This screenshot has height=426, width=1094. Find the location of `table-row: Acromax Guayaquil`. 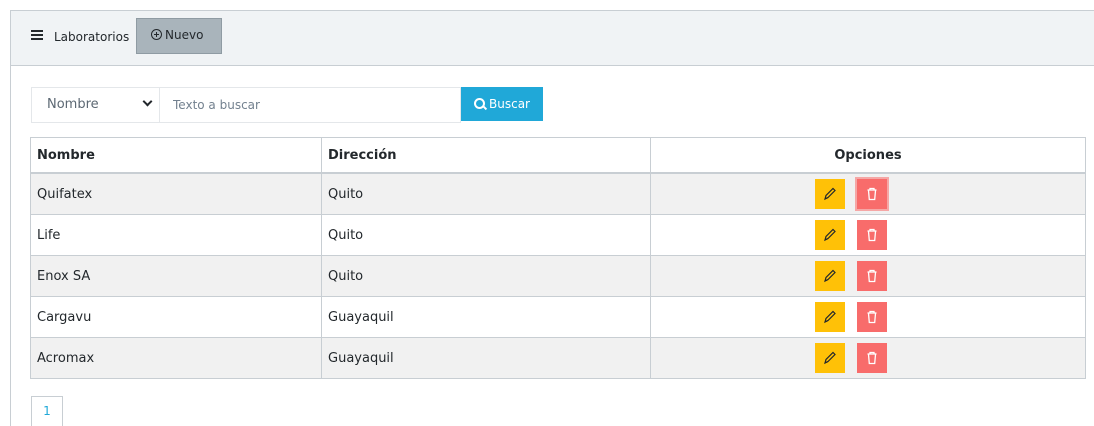

table-row: Acromax Guayaquil is located at coordinates (558, 358).